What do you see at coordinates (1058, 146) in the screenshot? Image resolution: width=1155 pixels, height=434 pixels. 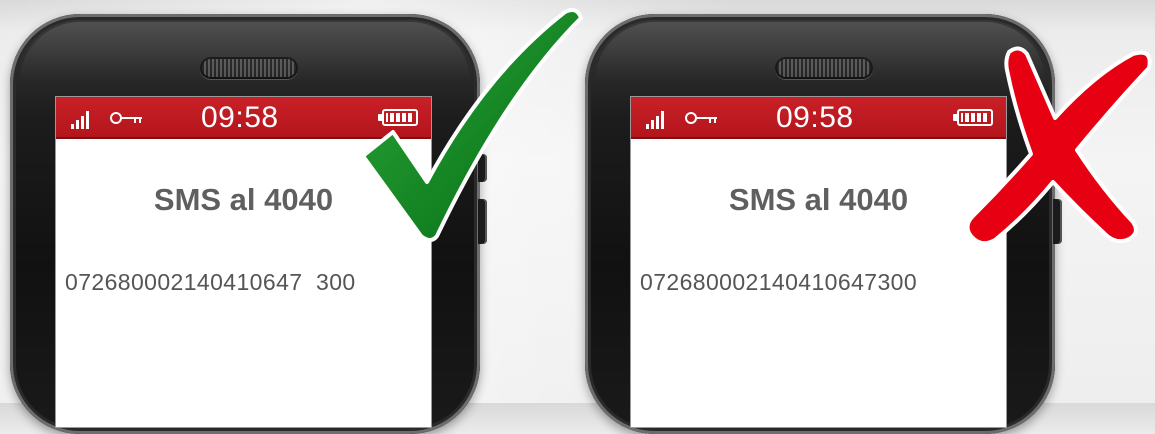 I see `cross-icon` at bounding box center [1058, 146].